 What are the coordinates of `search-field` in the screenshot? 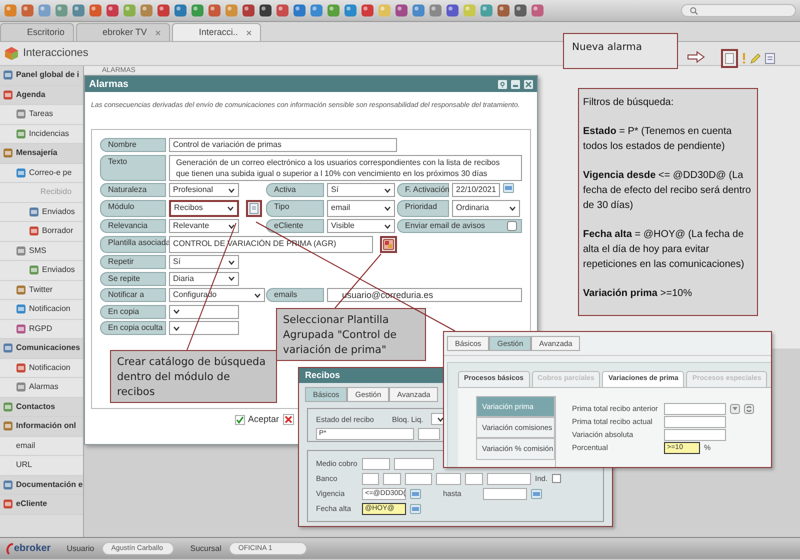 It's located at (738, 10).